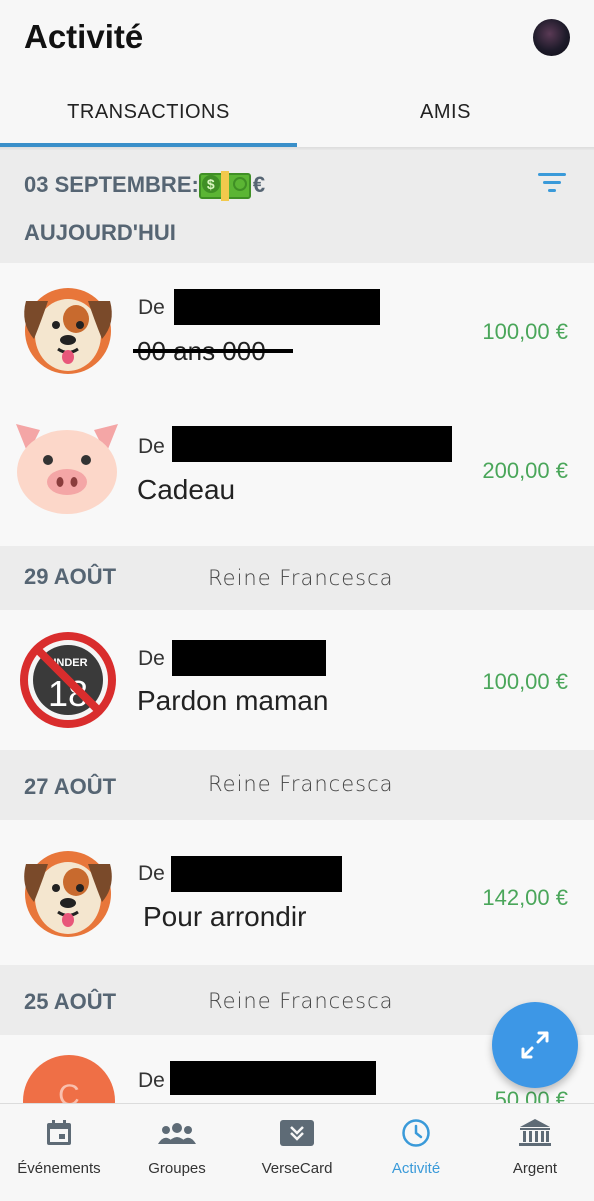 The height and width of the screenshot is (1201, 594). Describe the element at coordinates (59, 1132) in the screenshot. I see `calendar-icon` at that location.